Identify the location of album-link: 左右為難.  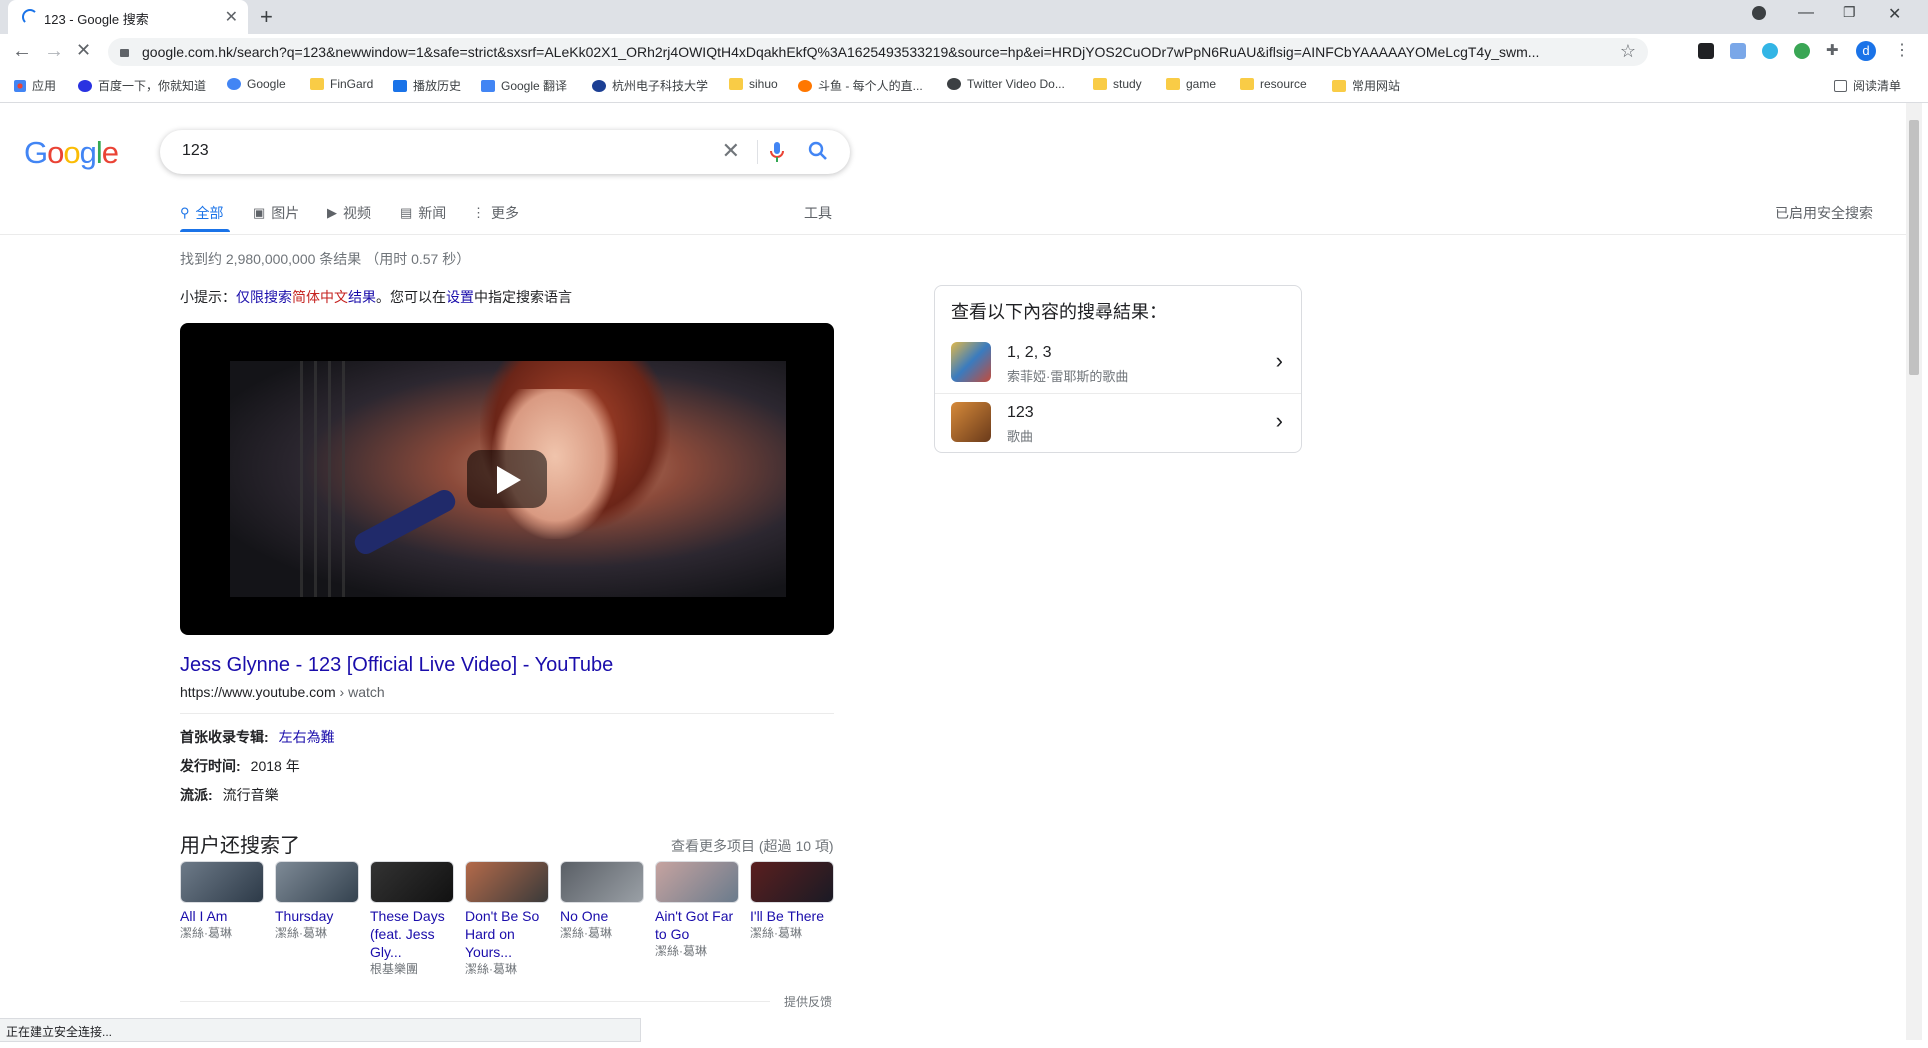
(307, 737).